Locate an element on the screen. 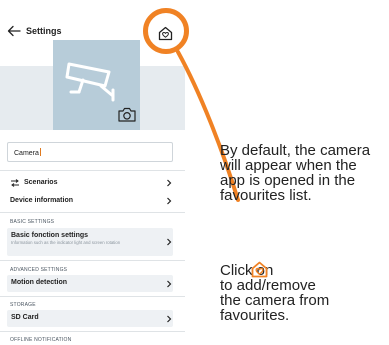  highlight-ring is located at coordinates (166, 31).